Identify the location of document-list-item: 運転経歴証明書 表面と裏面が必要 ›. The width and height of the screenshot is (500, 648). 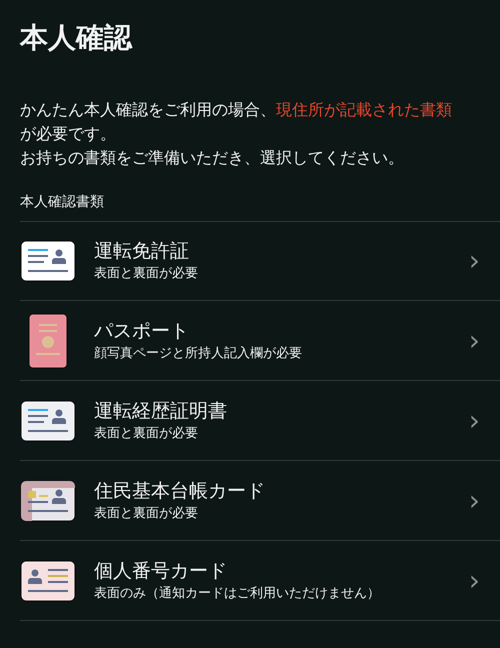
(260, 421).